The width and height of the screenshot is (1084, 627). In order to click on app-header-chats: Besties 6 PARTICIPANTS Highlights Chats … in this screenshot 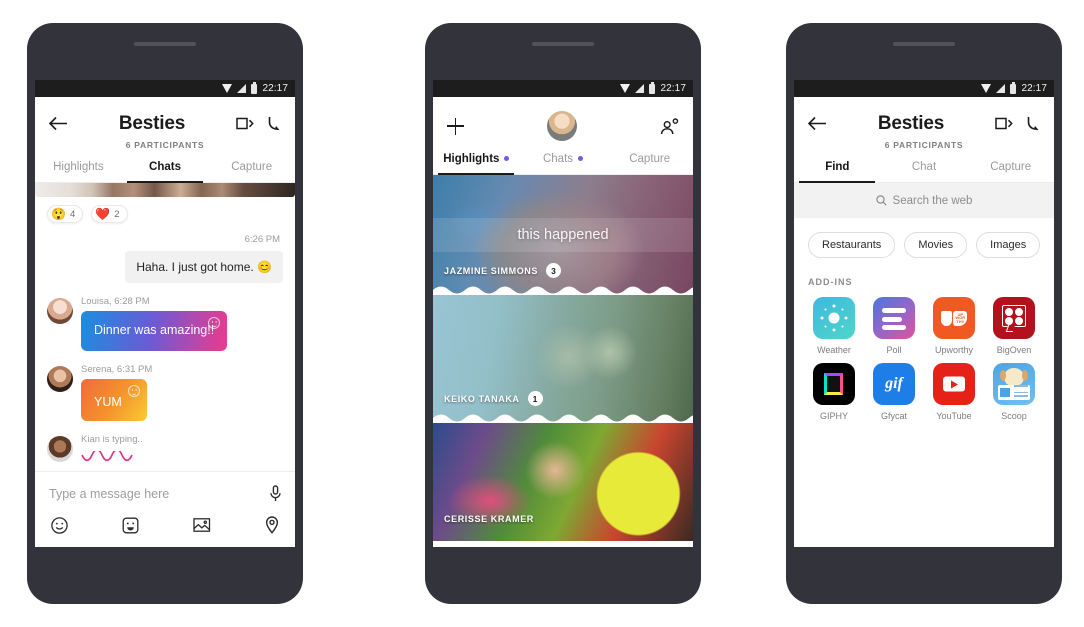, I will do `click(165, 140)`.